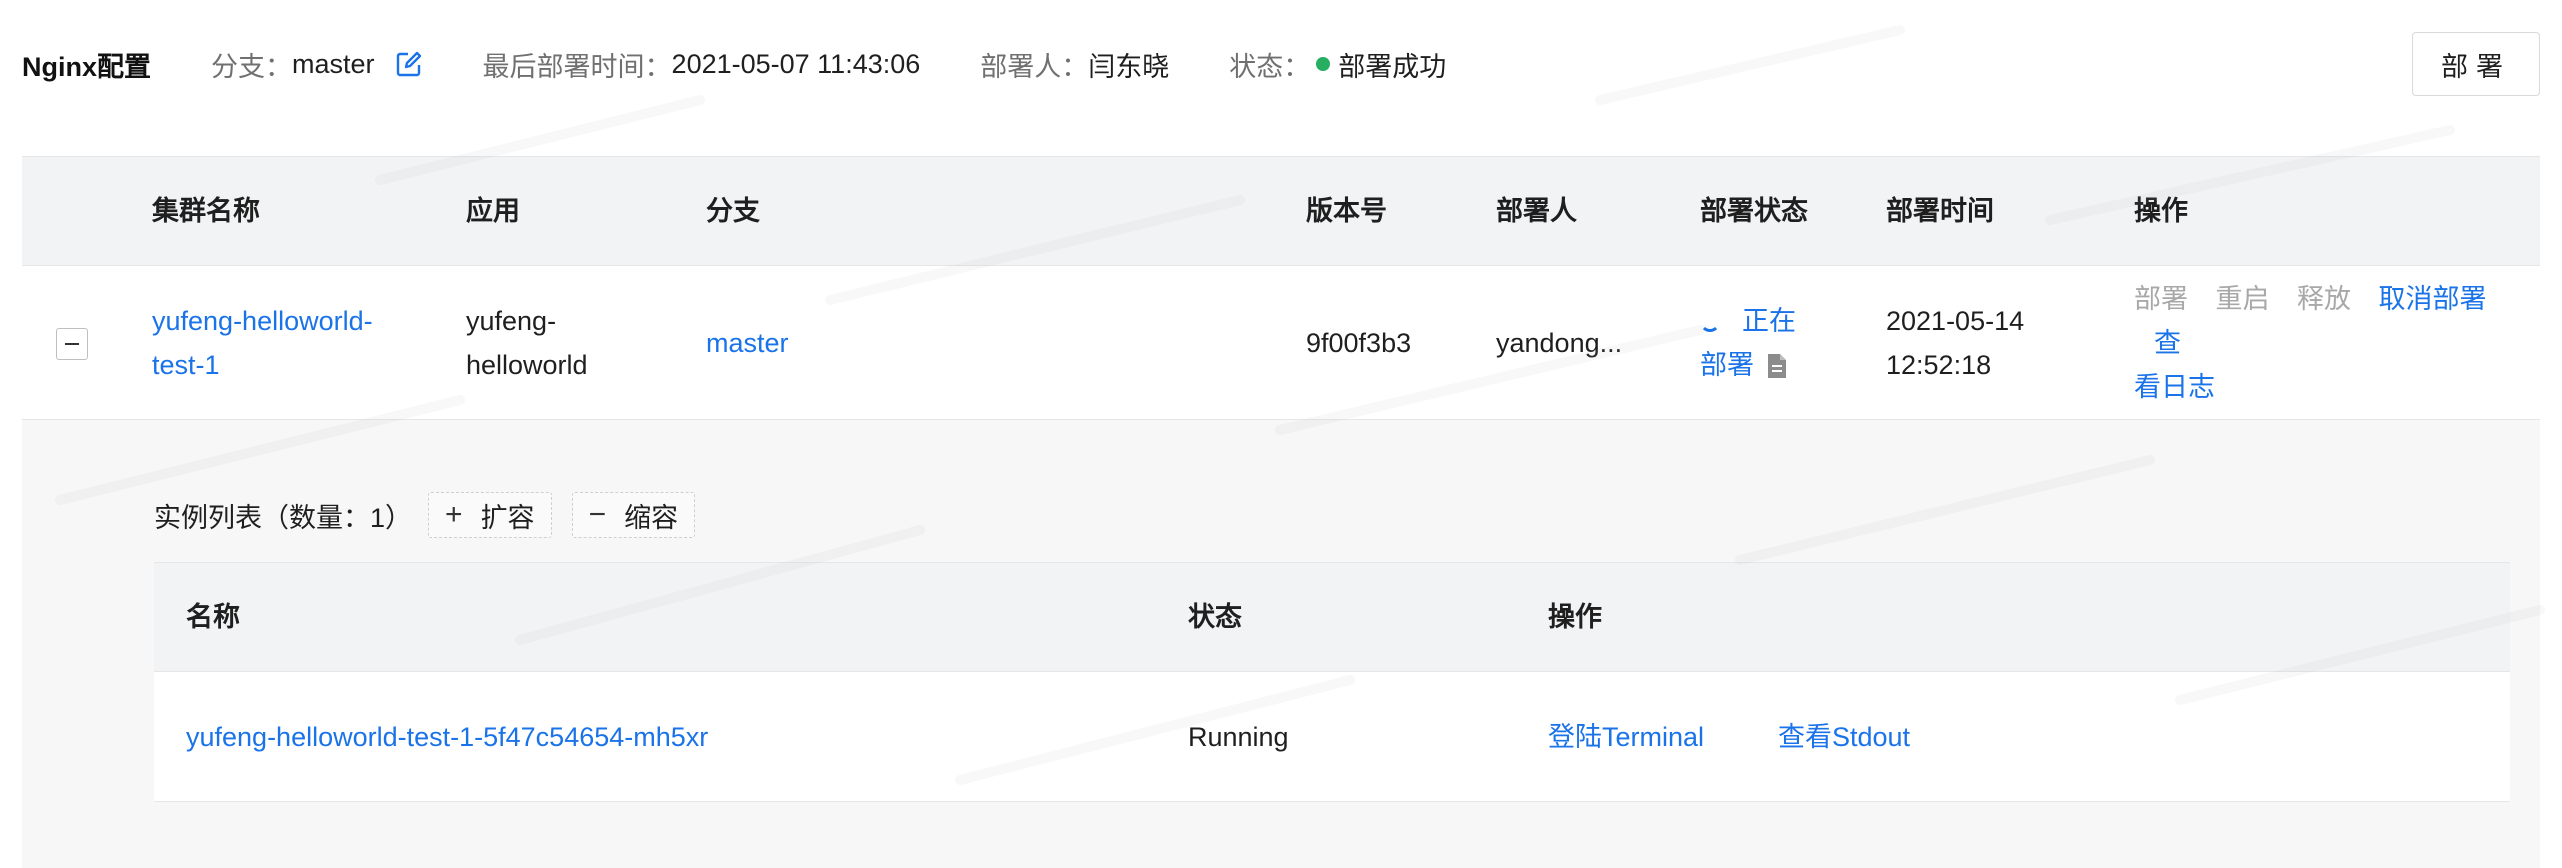 This screenshot has width=2562, height=868. I want to click on header-app: 应用, so click(493, 211).